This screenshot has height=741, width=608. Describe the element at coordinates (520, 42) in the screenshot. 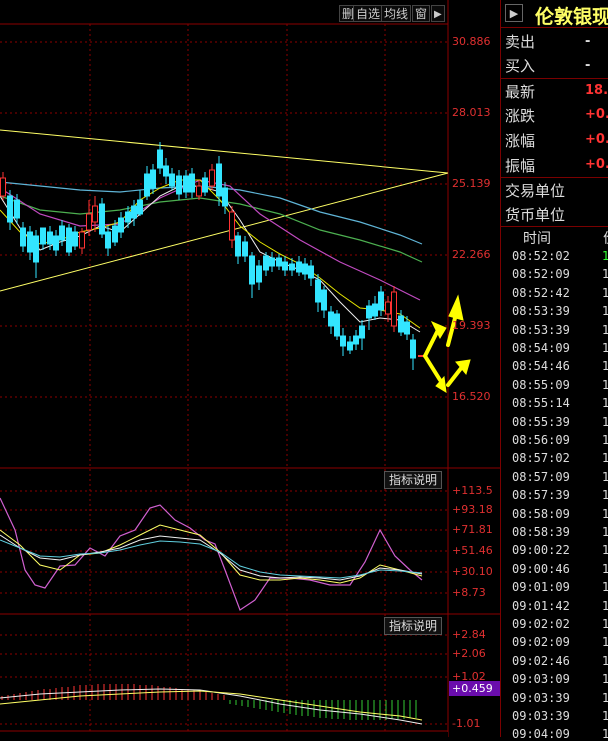

I see `quote-label-sell: 卖出` at that location.